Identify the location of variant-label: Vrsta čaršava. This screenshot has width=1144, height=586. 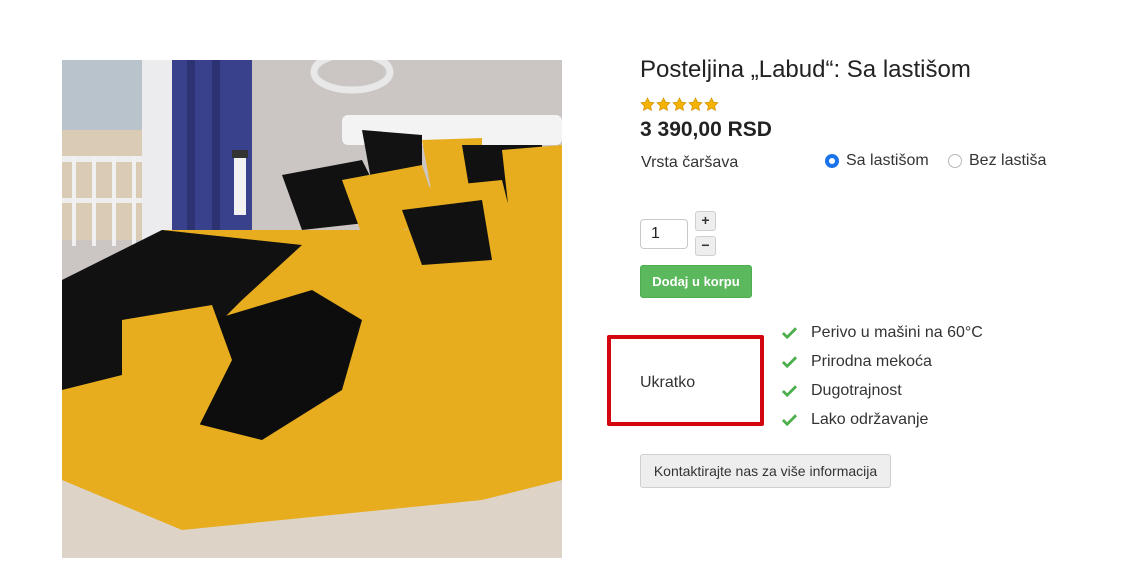
(690, 162).